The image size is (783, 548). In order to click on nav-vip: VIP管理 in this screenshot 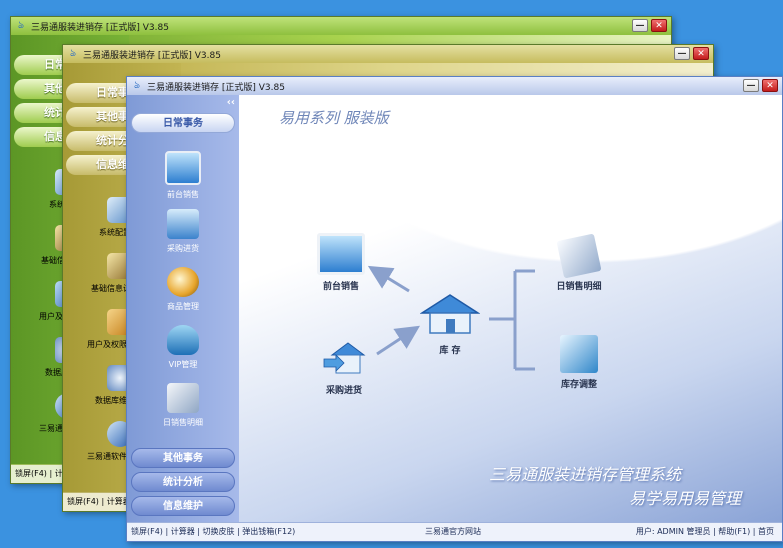, I will do `click(183, 347)`.